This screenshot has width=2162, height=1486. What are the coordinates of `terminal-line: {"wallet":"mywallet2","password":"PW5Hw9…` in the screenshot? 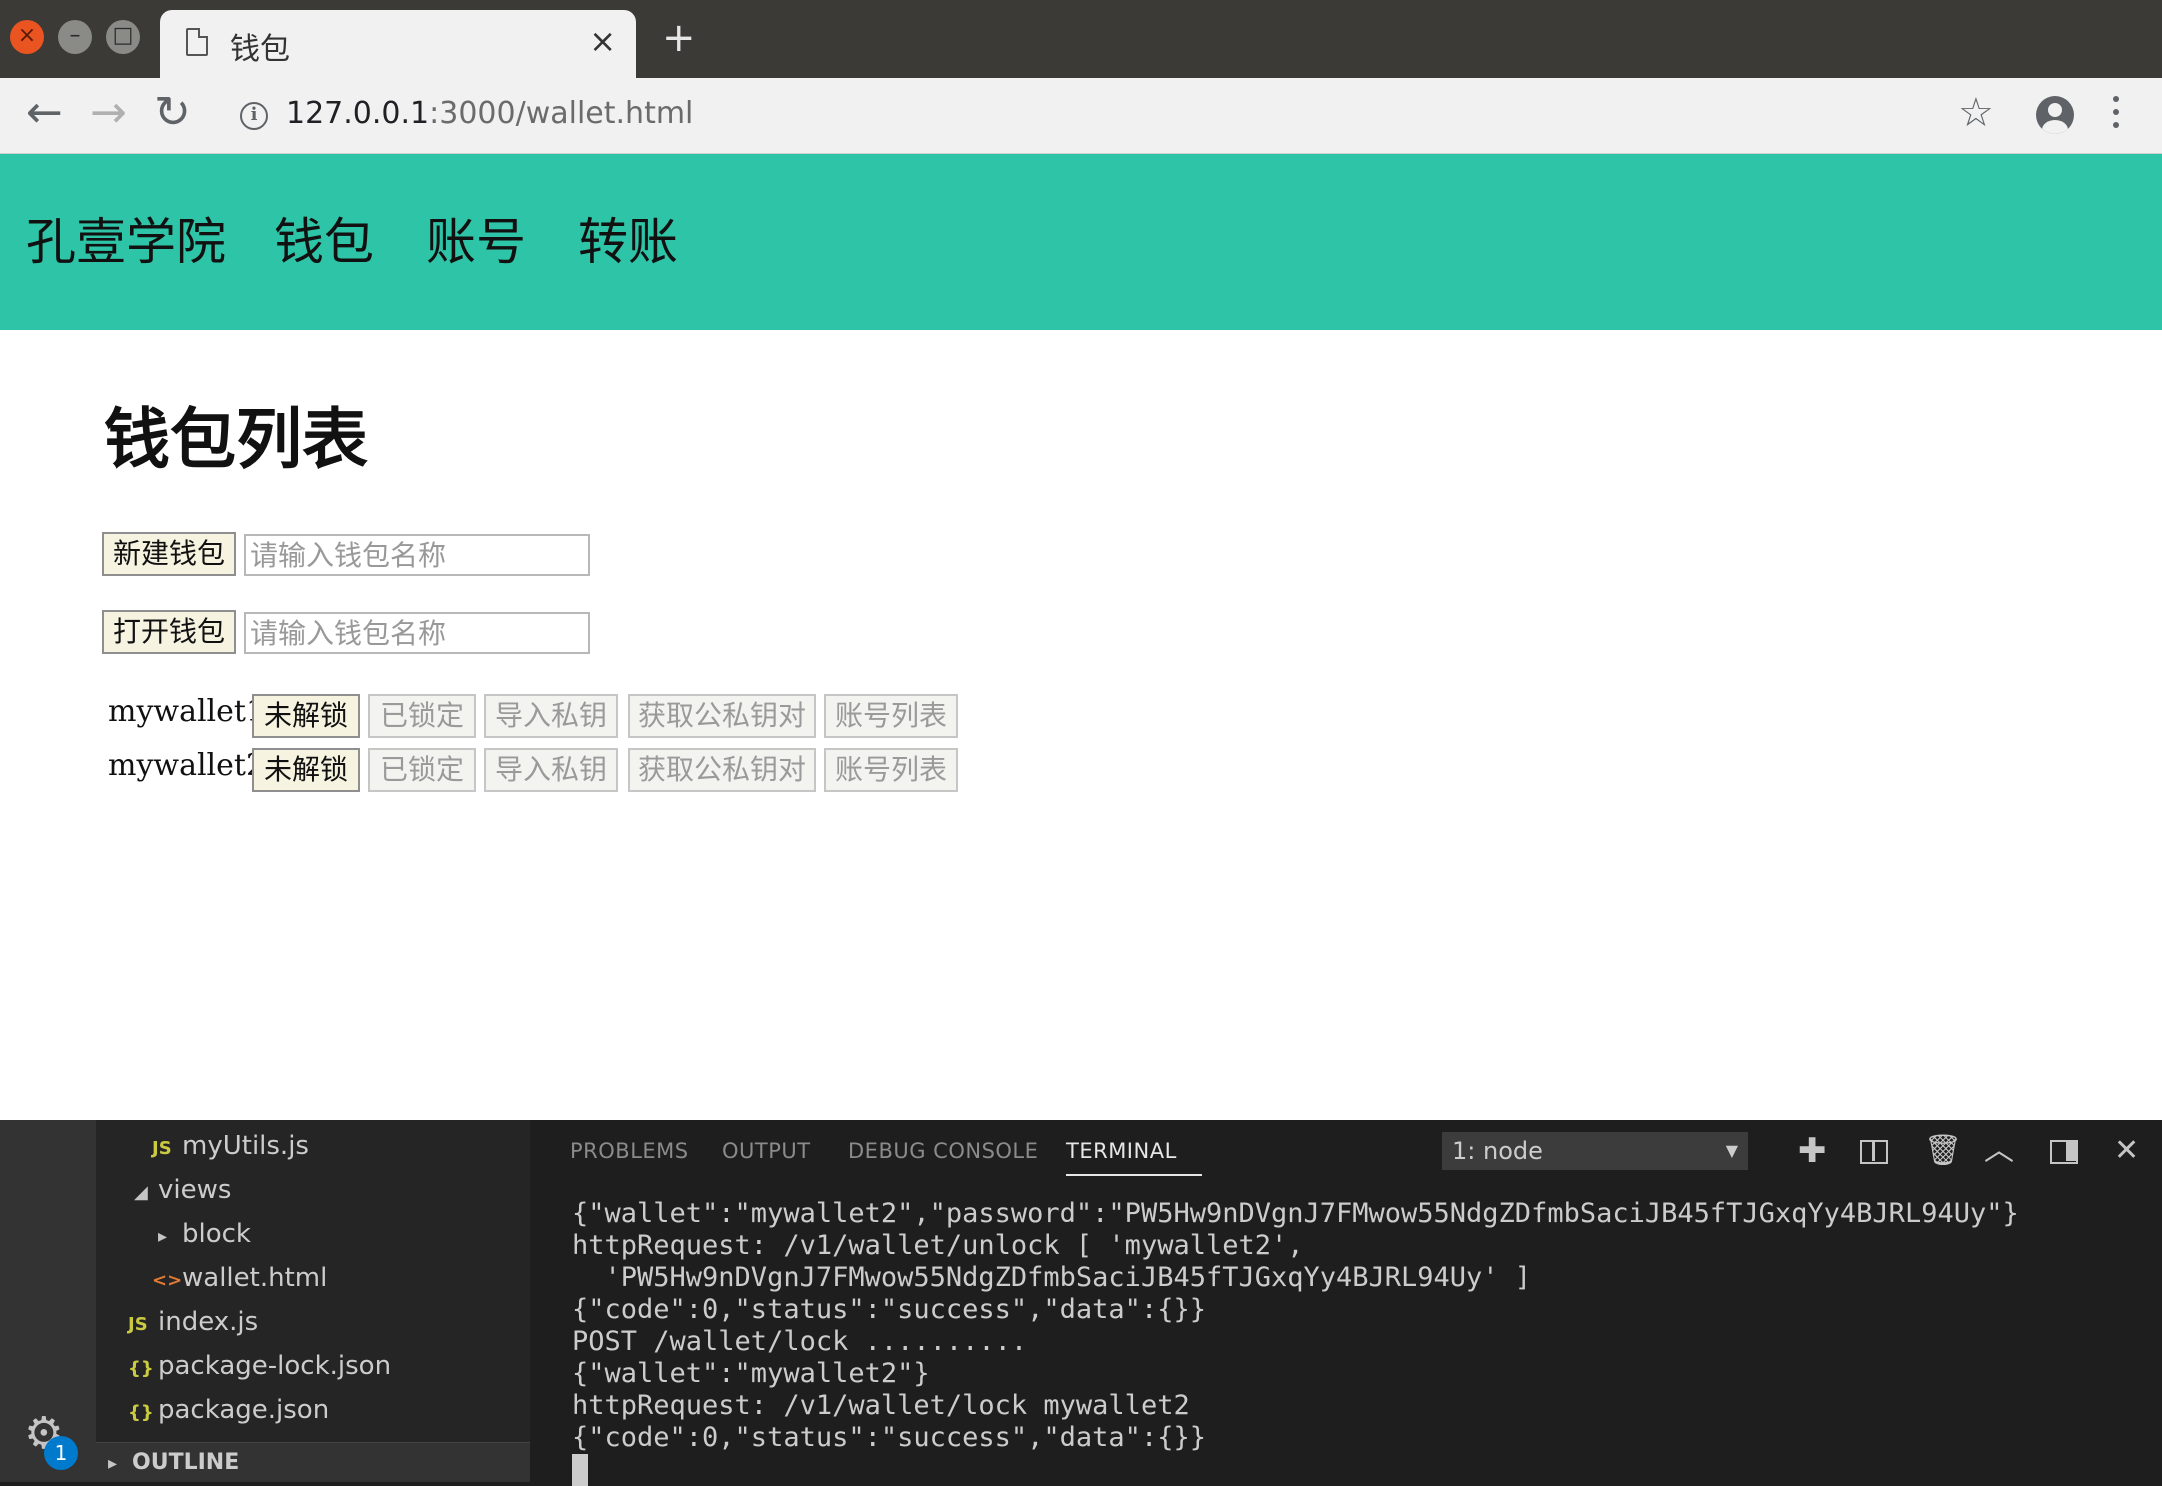 It's located at (1295, 1213).